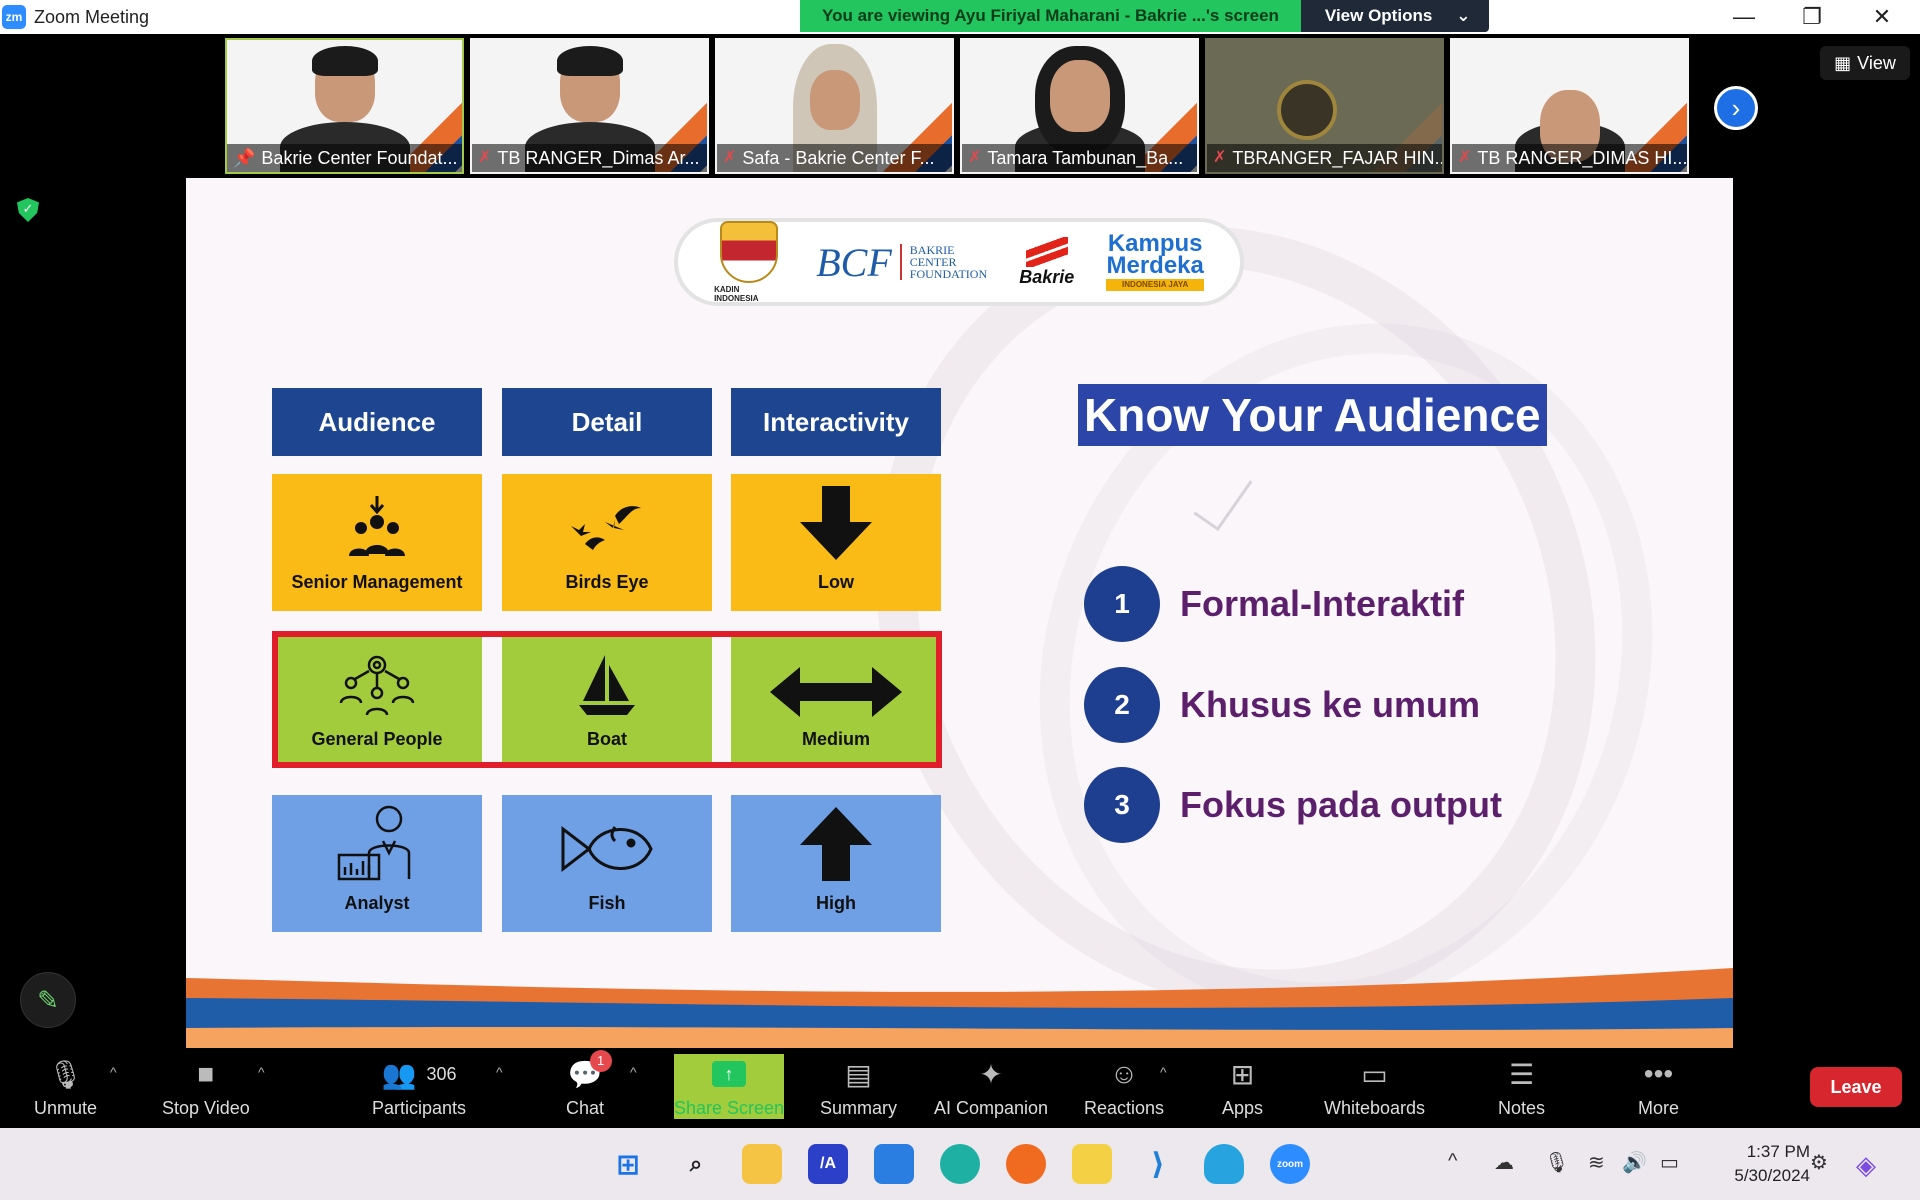 This screenshot has height=1200, width=1920. What do you see at coordinates (600, 1061) in the screenshot?
I see `chat-badge: 1` at bounding box center [600, 1061].